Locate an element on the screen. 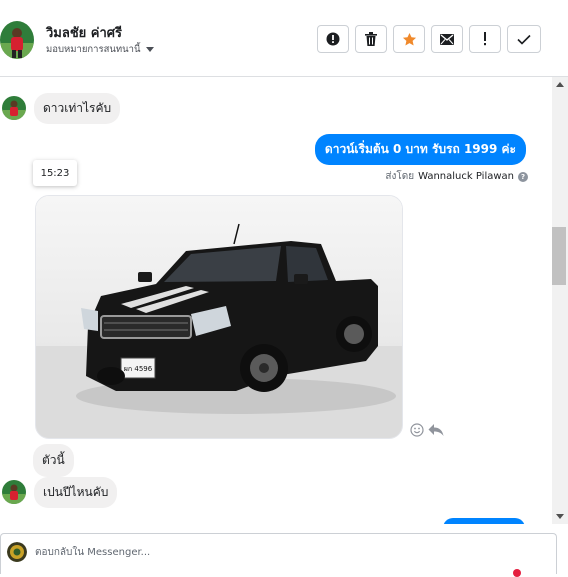  sent-by-label: ส่งโดย Wannaluck Pilawan ? is located at coordinates (456, 176).